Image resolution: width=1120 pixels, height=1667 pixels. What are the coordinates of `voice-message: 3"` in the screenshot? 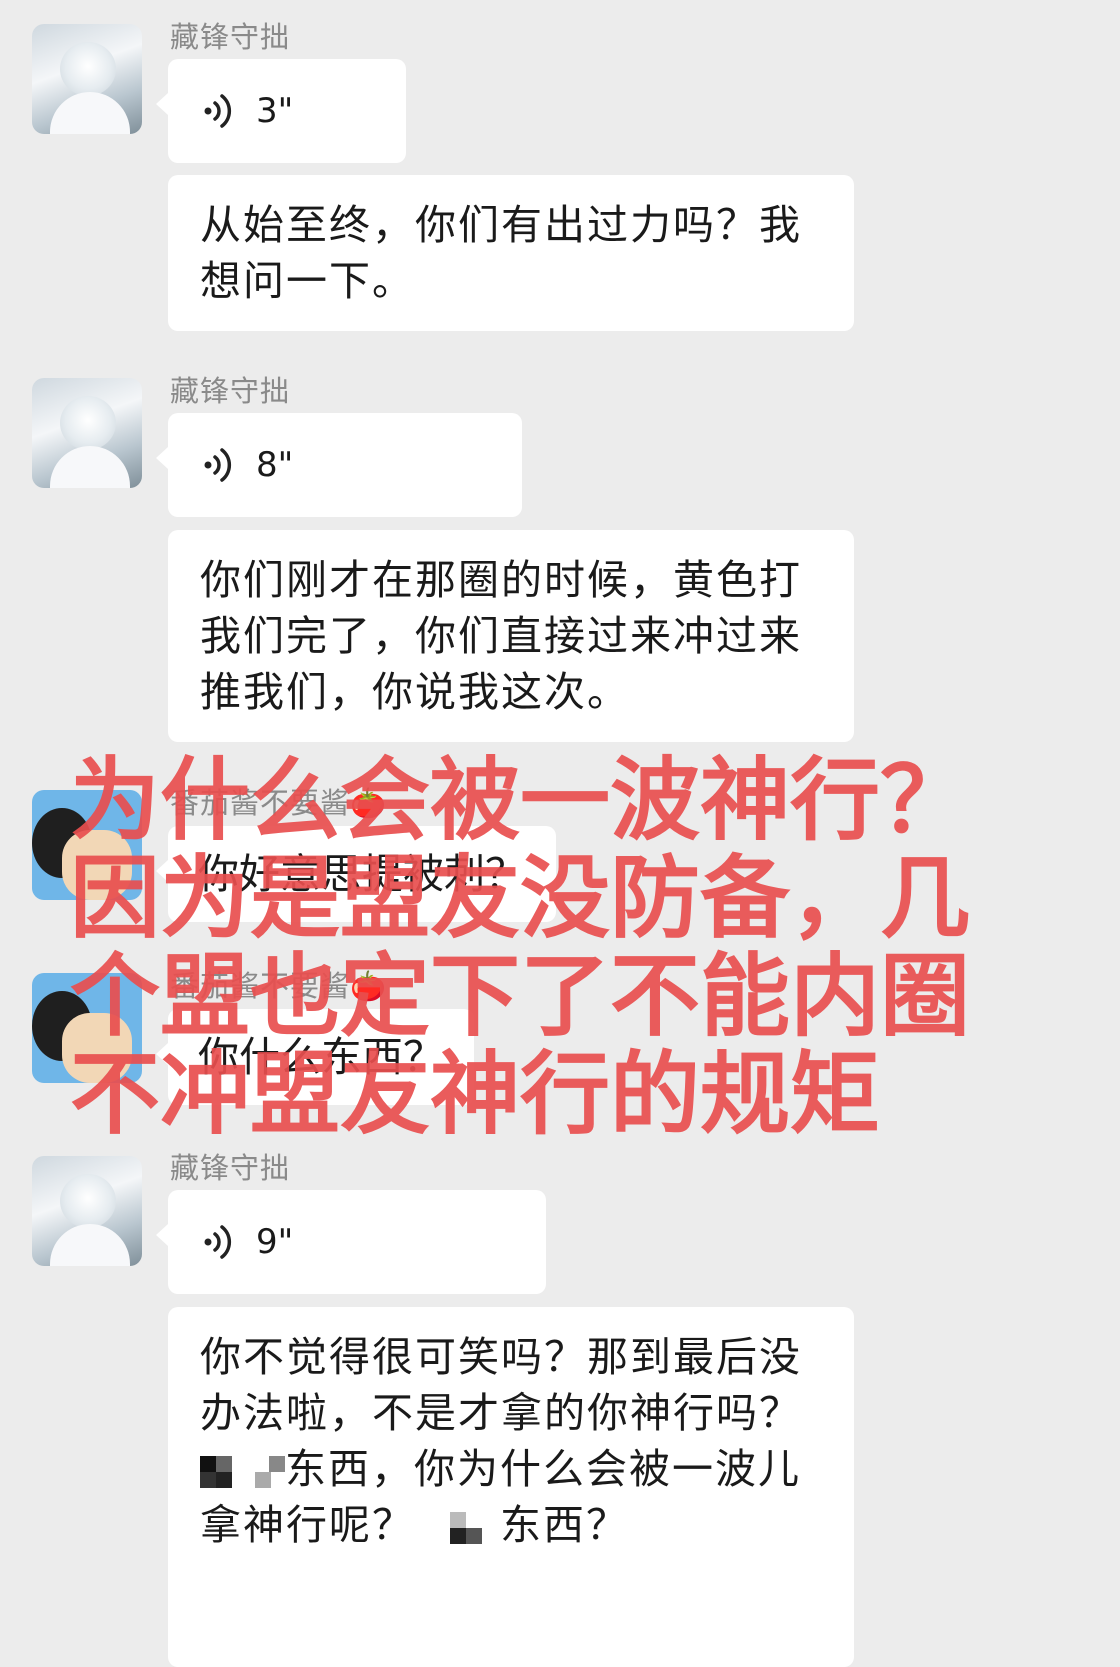 It's located at (281, 111).